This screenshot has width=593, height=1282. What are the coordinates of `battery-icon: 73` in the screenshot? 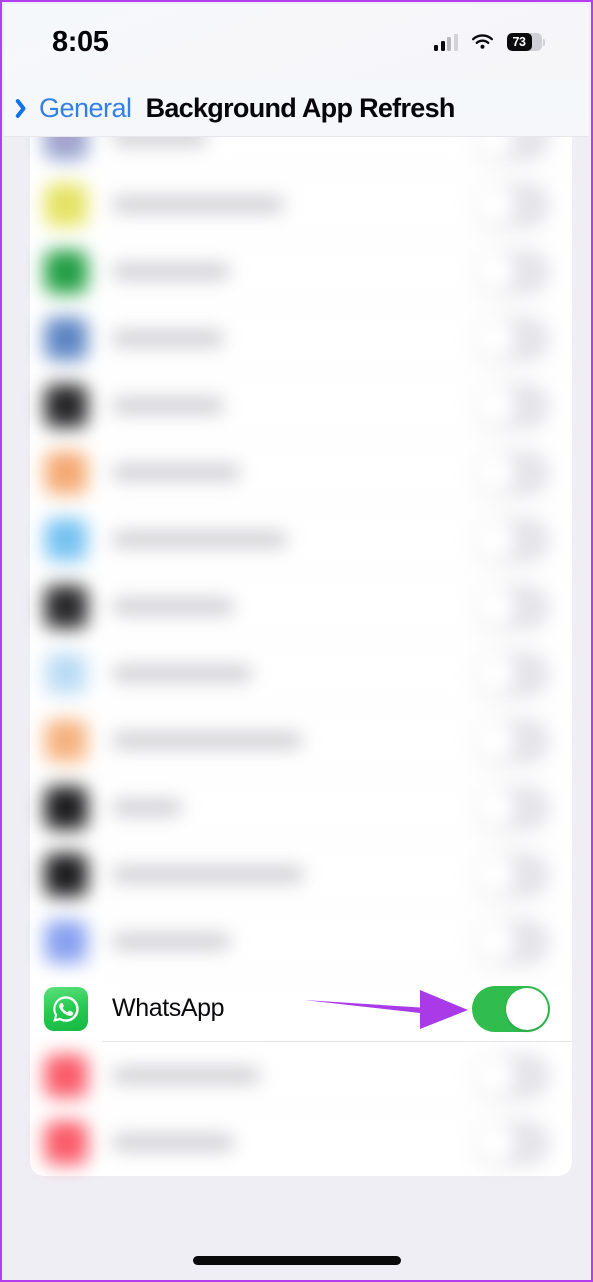 It's located at (525, 42).